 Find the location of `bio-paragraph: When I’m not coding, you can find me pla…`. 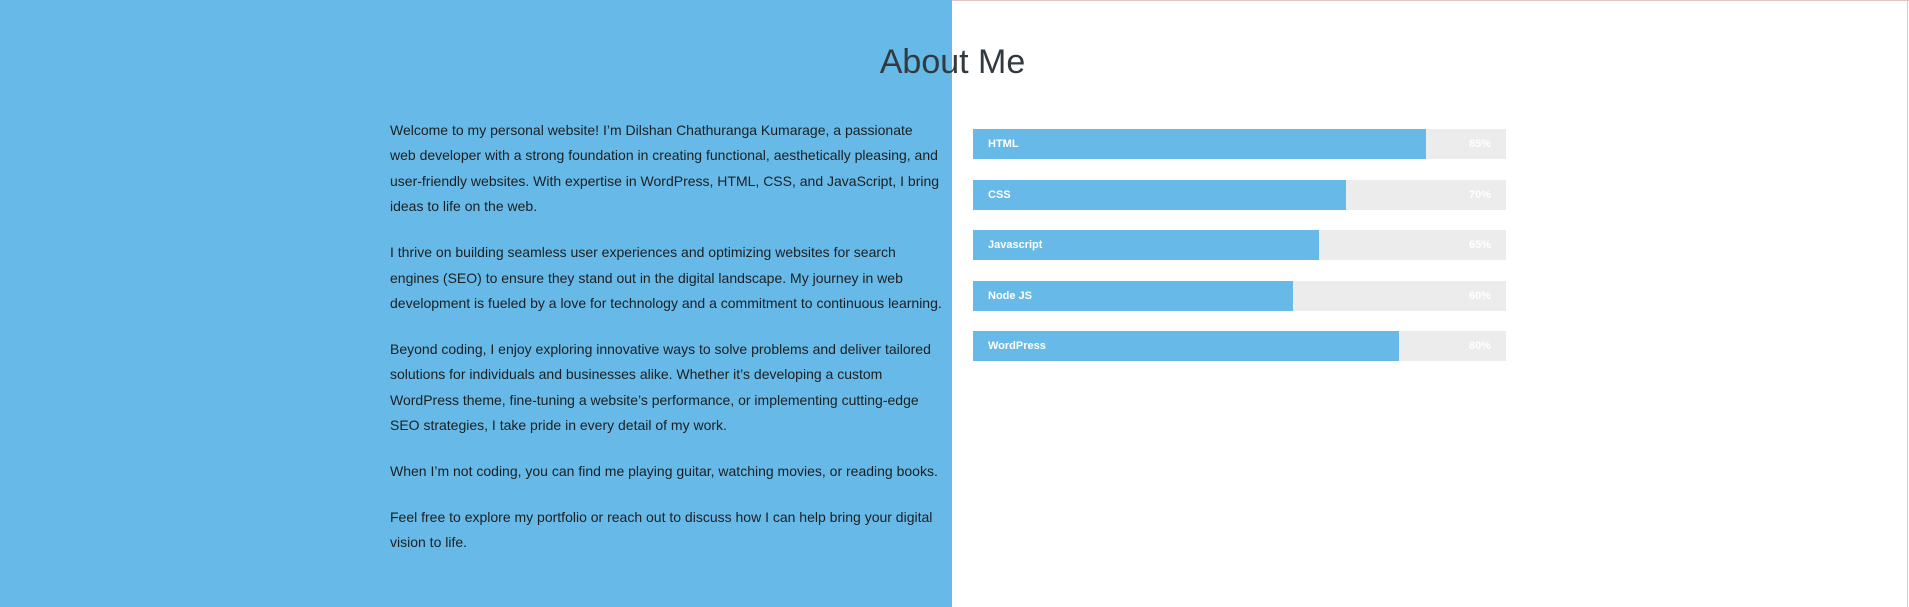

bio-paragraph: When I’m not coding, you can find me pla… is located at coordinates (664, 470).